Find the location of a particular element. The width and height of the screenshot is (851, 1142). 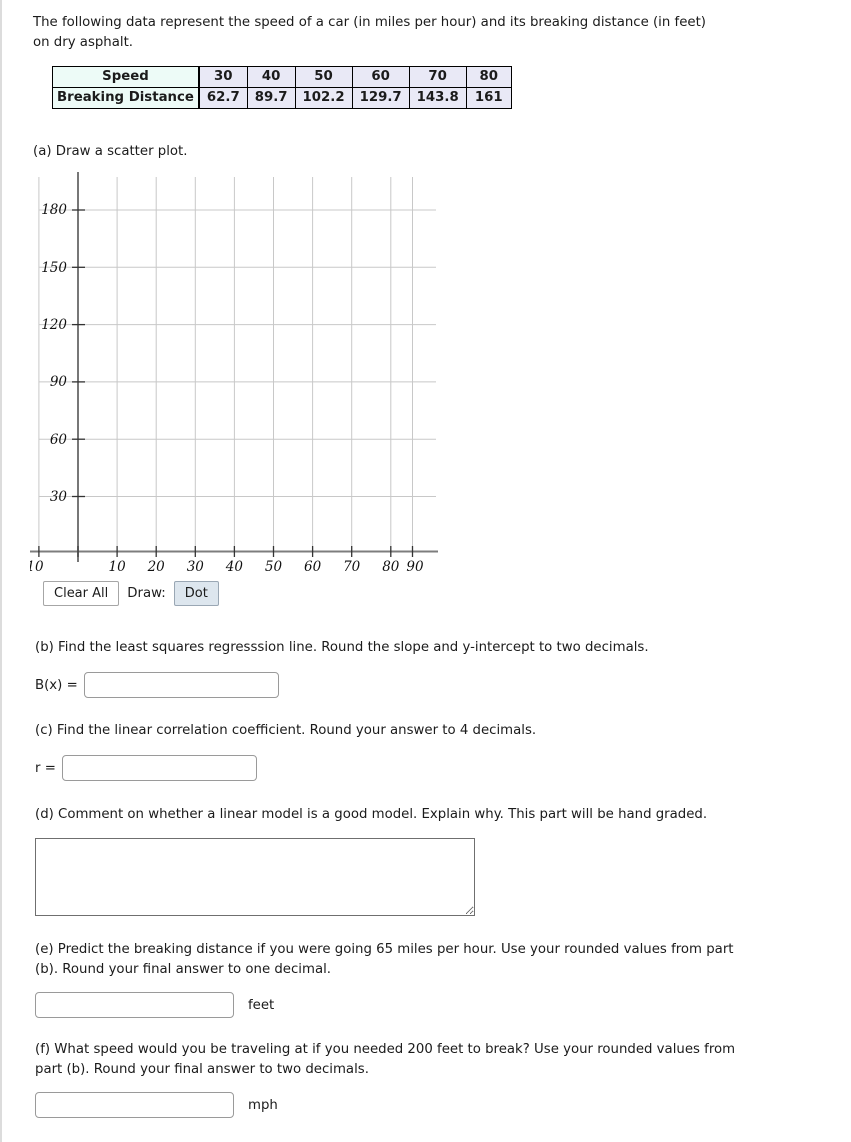

x-tick-label-20: 20 is located at coordinates (156, 567).